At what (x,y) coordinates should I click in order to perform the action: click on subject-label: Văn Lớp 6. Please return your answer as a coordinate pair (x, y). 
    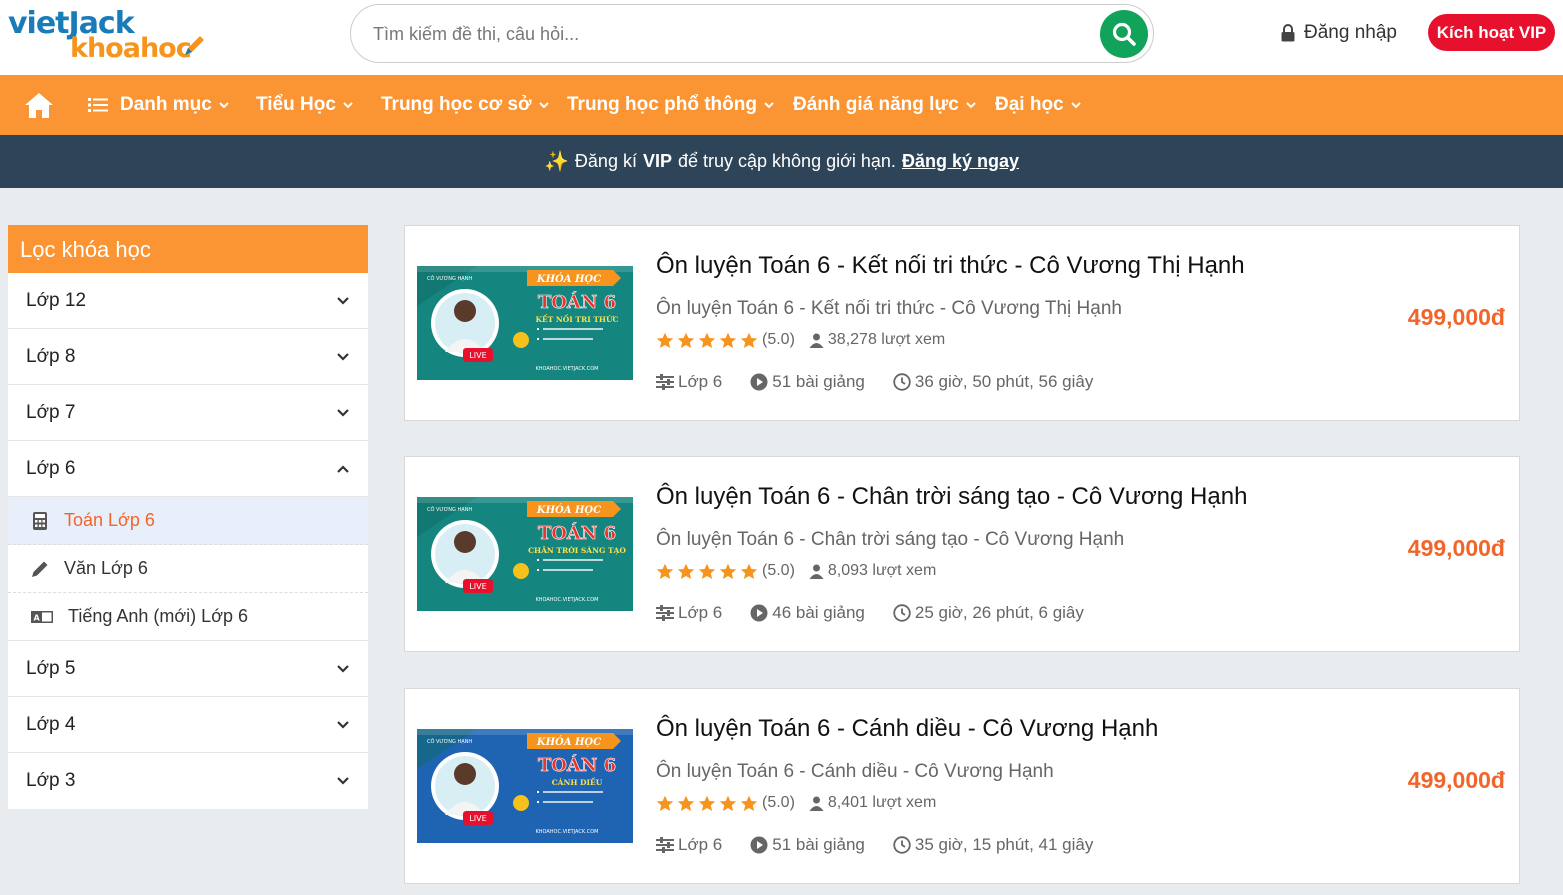
    Looking at the image, I should click on (106, 568).